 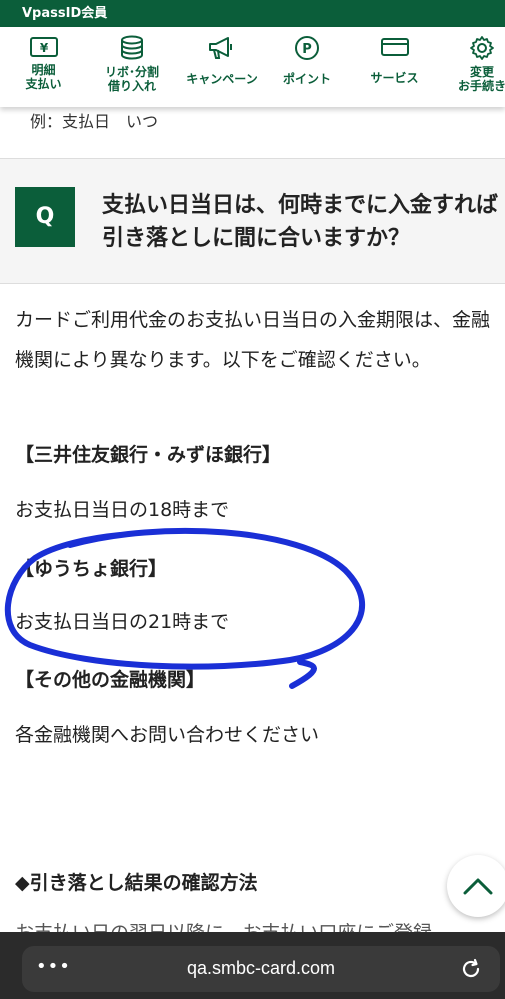 What do you see at coordinates (91, 569) in the screenshot?
I see `section-heading-yucho: 【ゆうちょ銀行】` at bounding box center [91, 569].